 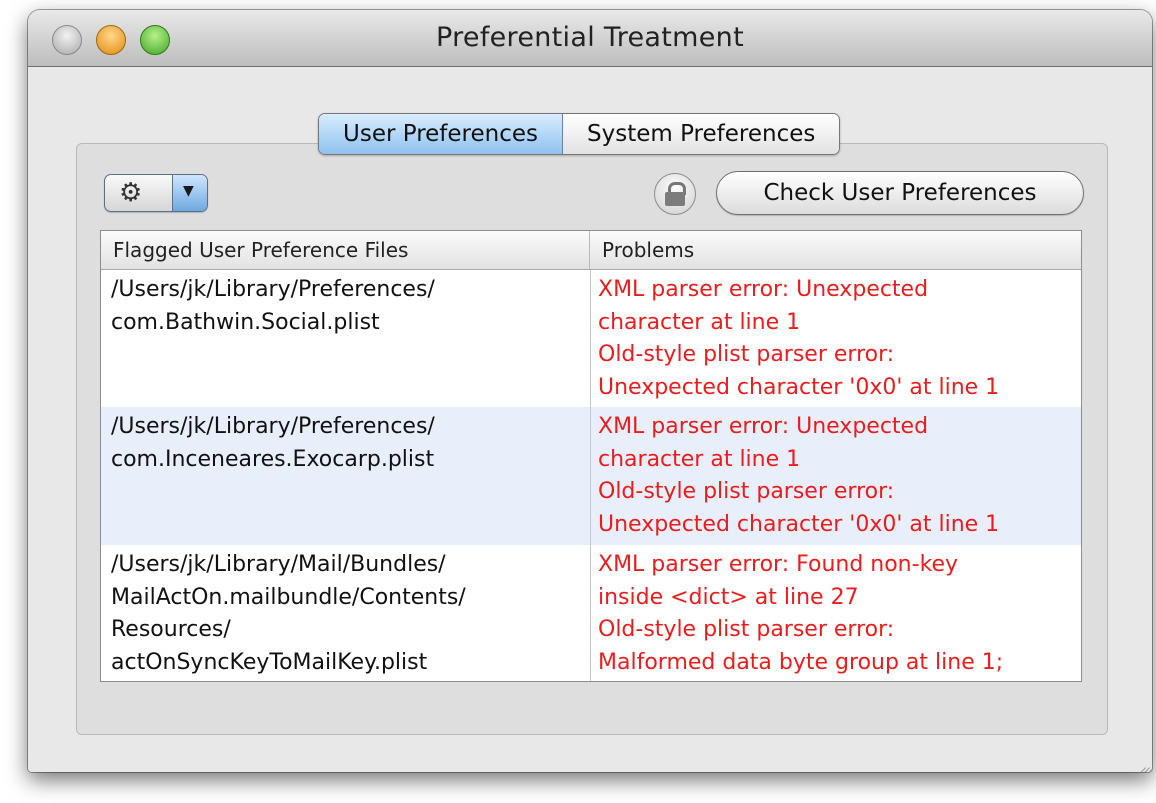 What do you see at coordinates (900, 193) in the screenshot?
I see `check-user-preferences-button: Check User Preferences` at bounding box center [900, 193].